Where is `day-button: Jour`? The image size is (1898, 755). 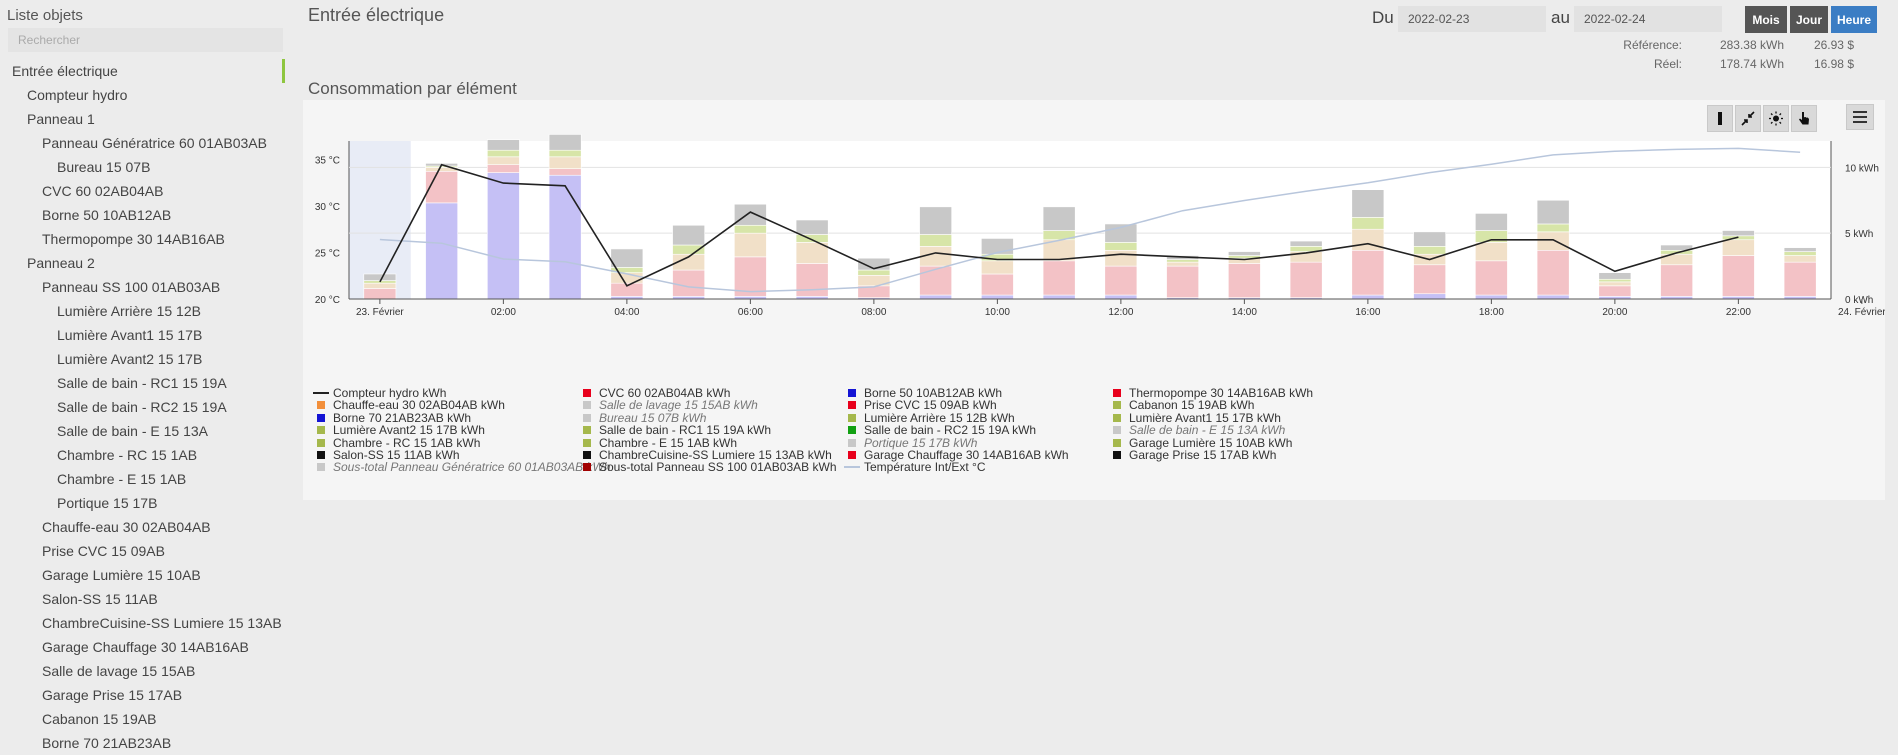
day-button: Jour is located at coordinates (1809, 19).